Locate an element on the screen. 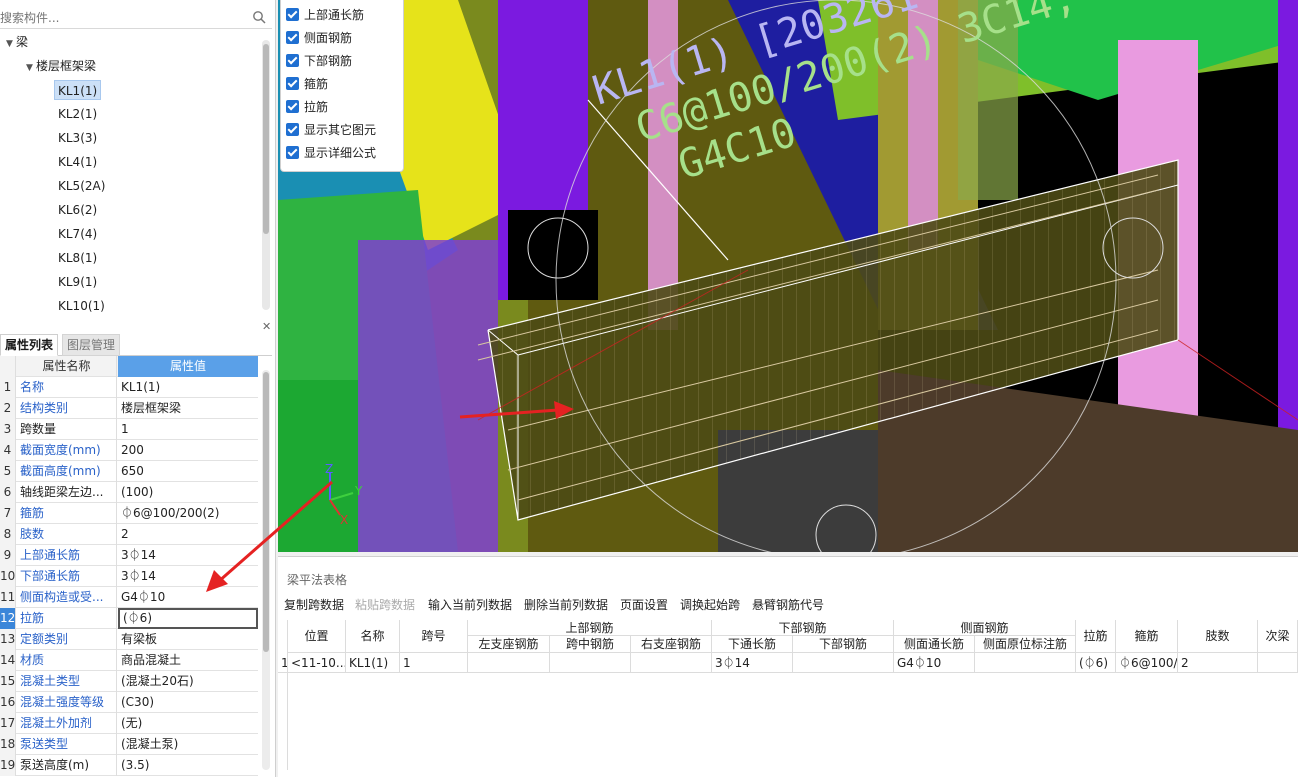  tree-item: KL2(1) is located at coordinates (77, 114).